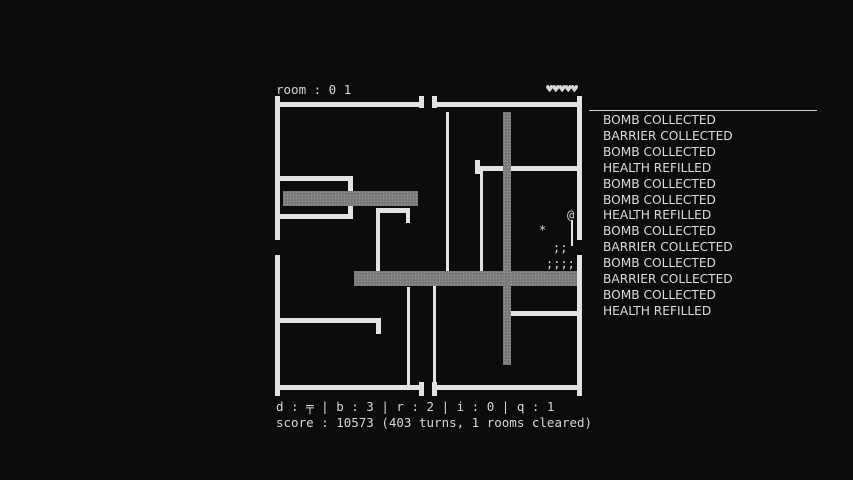 This screenshot has height=480, width=853. Describe the element at coordinates (703, 110) in the screenshot. I see `message-log-divider` at that location.